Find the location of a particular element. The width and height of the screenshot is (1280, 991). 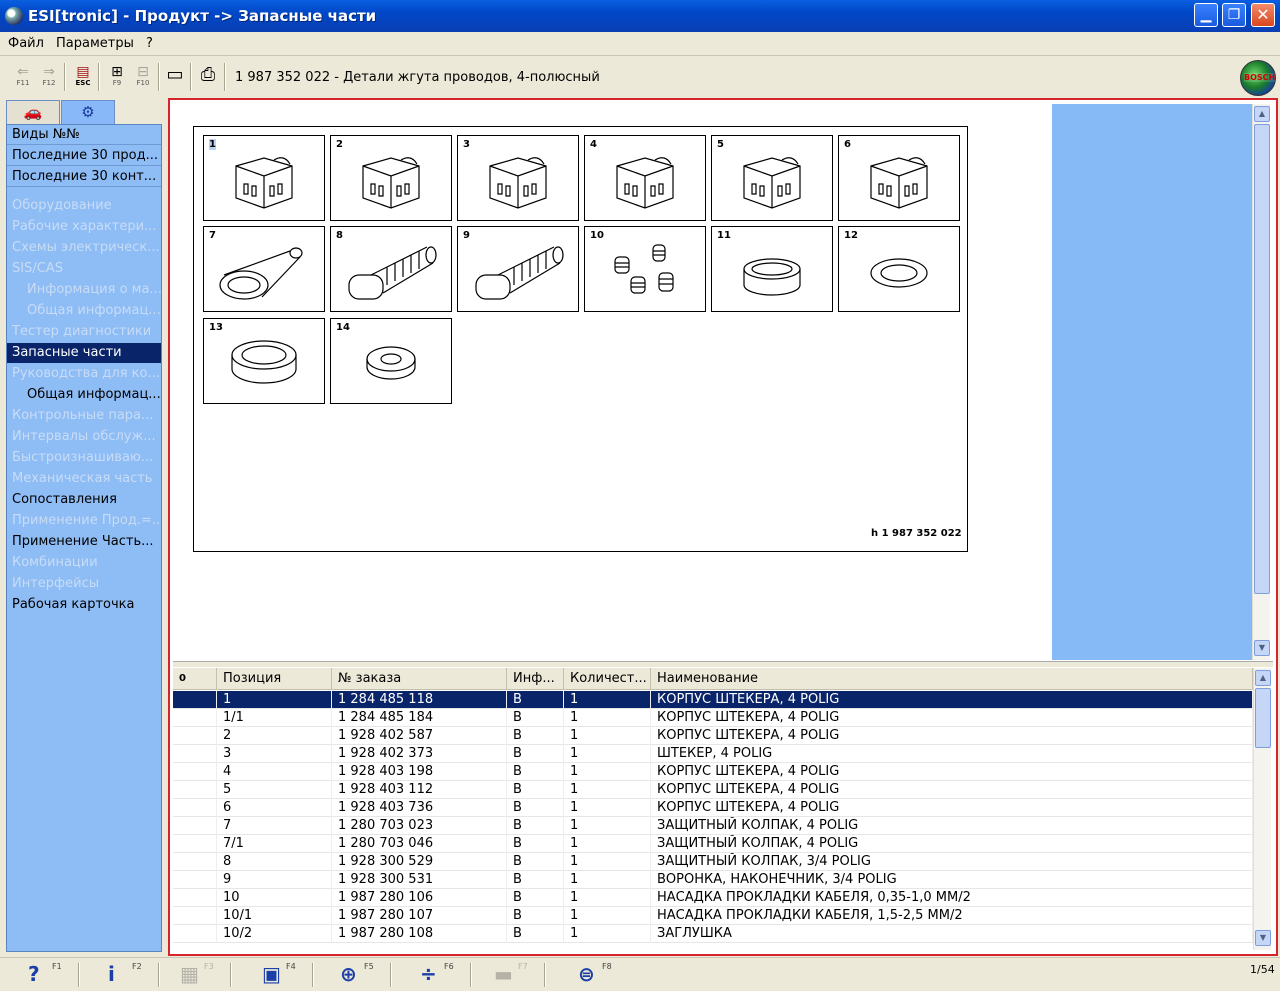

drawing-cell-1: 1 is located at coordinates (264, 178).